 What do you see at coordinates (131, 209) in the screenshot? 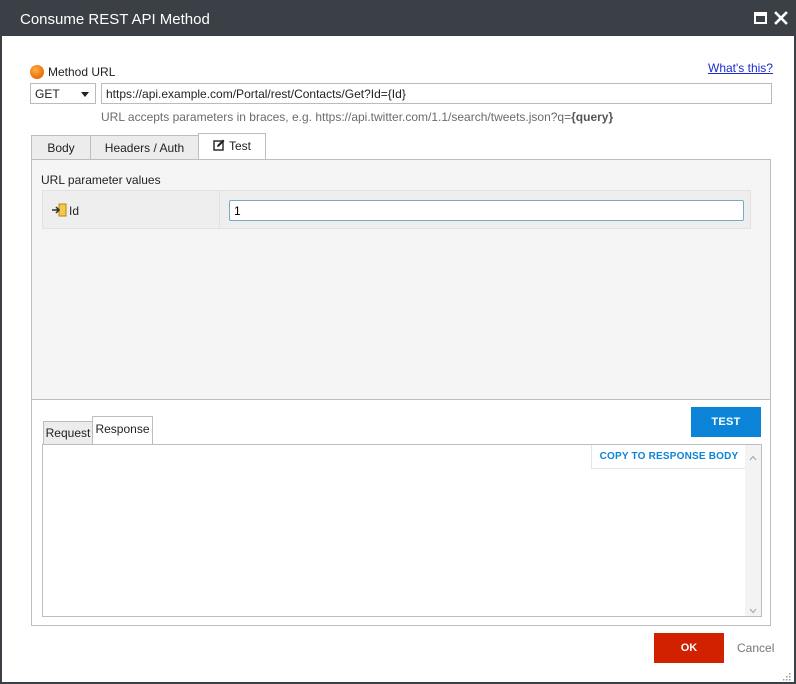
I see `parameter-name-cell: Id` at bounding box center [131, 209].